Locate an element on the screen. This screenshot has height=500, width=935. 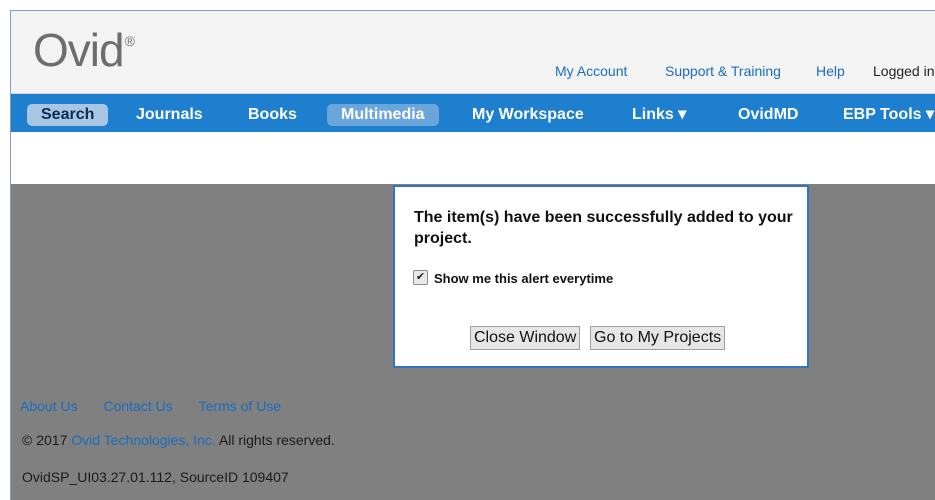
logged-in-status: Logged in is located at coordinates (904, 71).